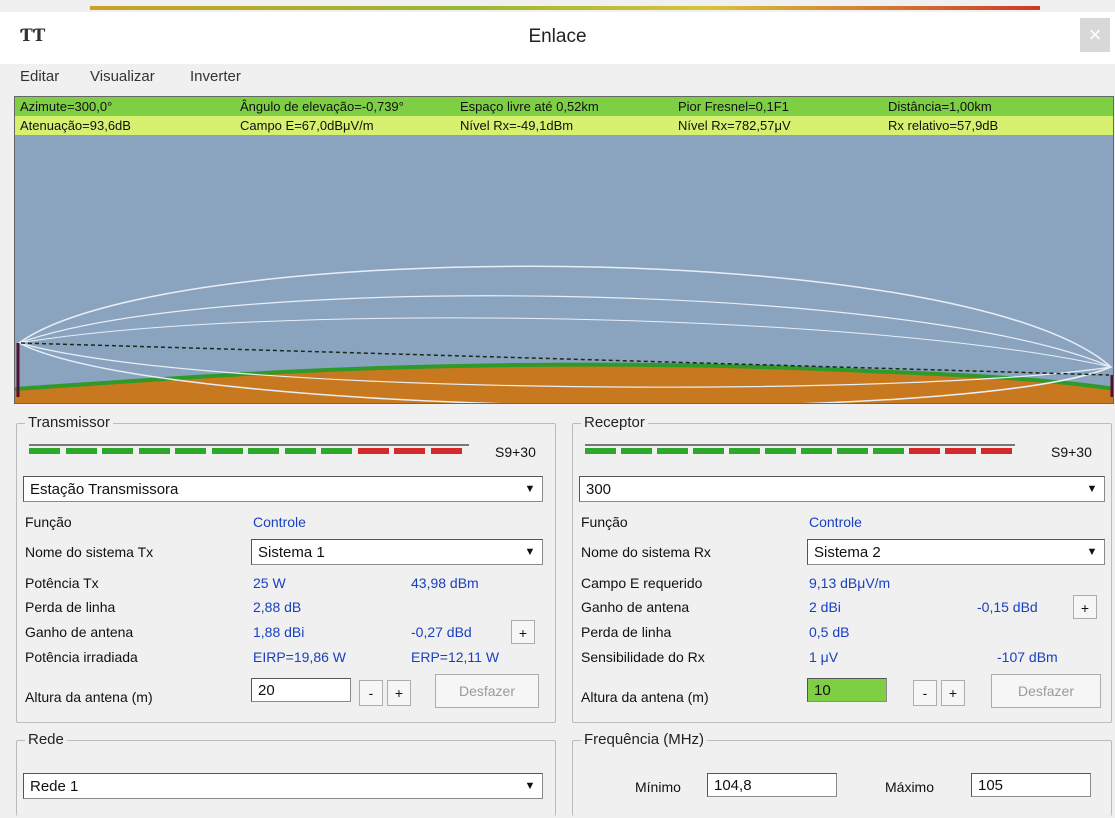 The image size is (1115, 818). Describe the element at coordinates (215, 76) in the screenshot. I see `menu-inverter: Inverter` at that location.